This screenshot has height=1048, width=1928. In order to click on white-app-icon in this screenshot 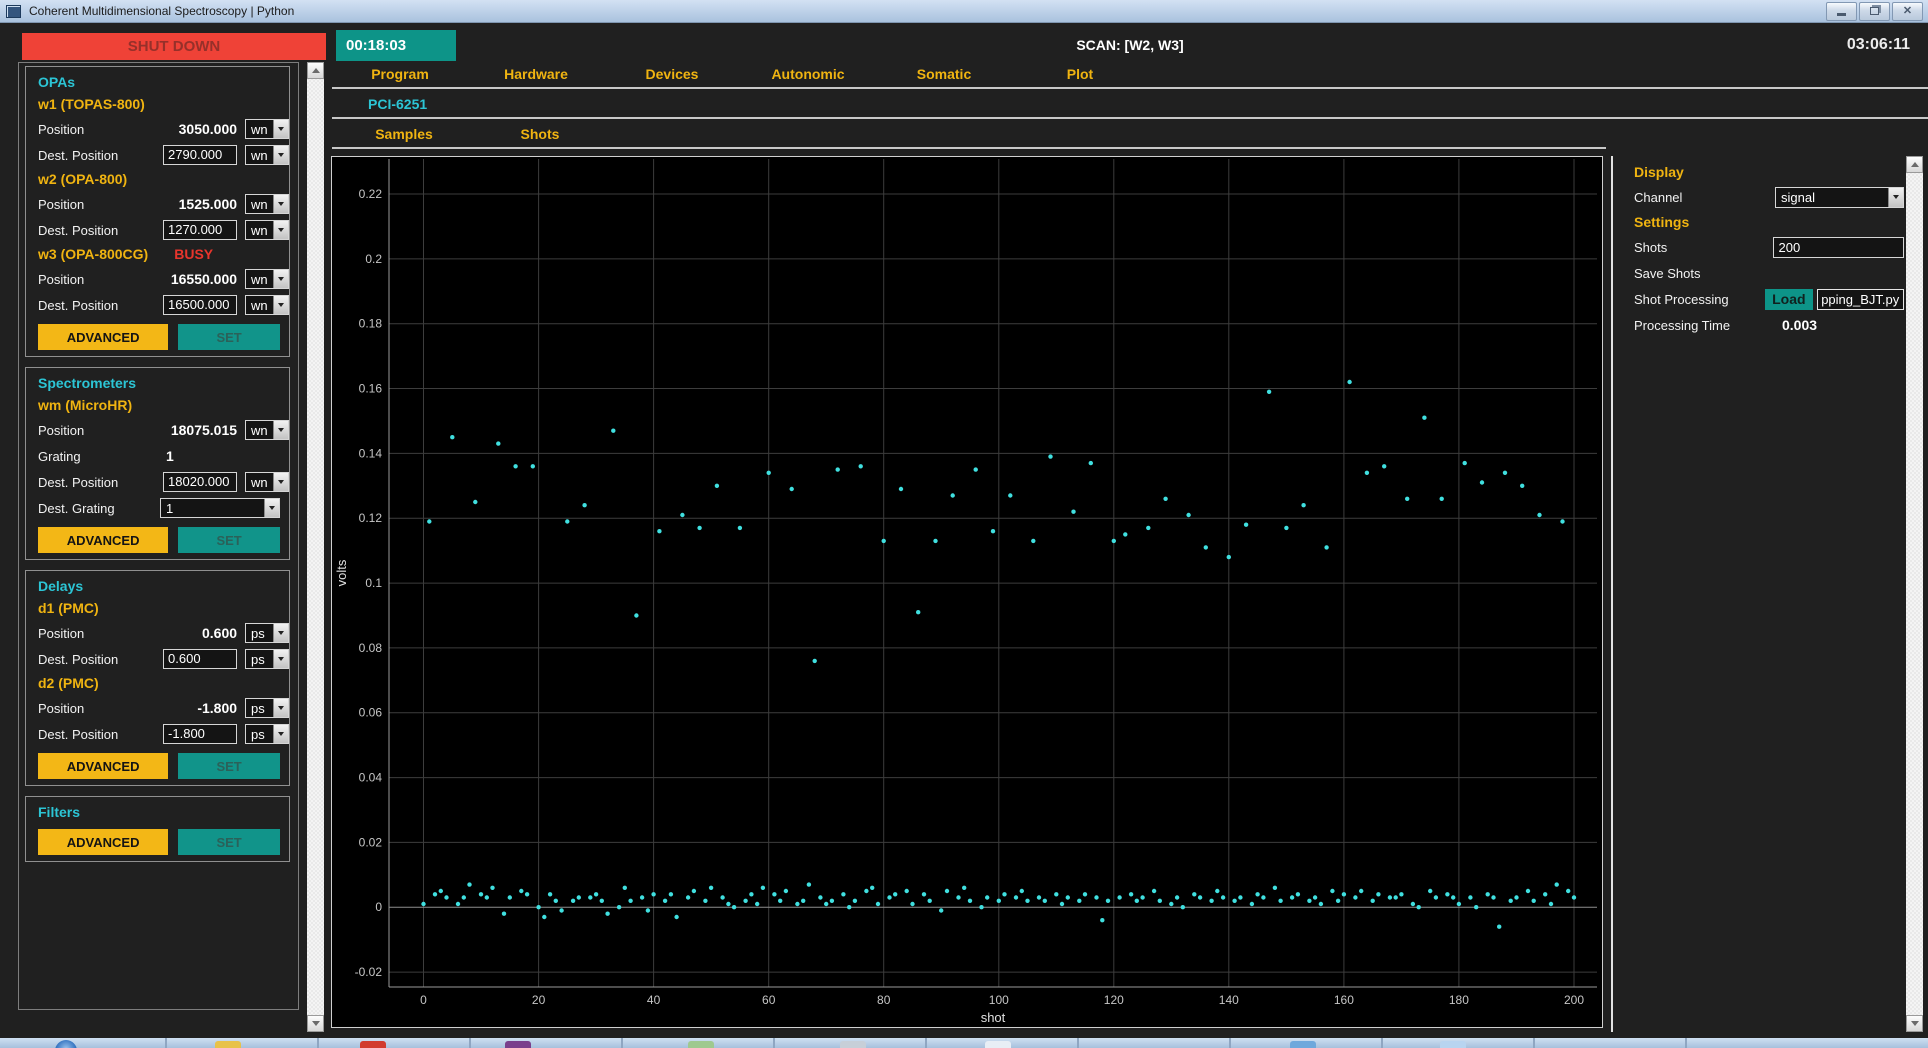, I will do `click(998, 1044)`.